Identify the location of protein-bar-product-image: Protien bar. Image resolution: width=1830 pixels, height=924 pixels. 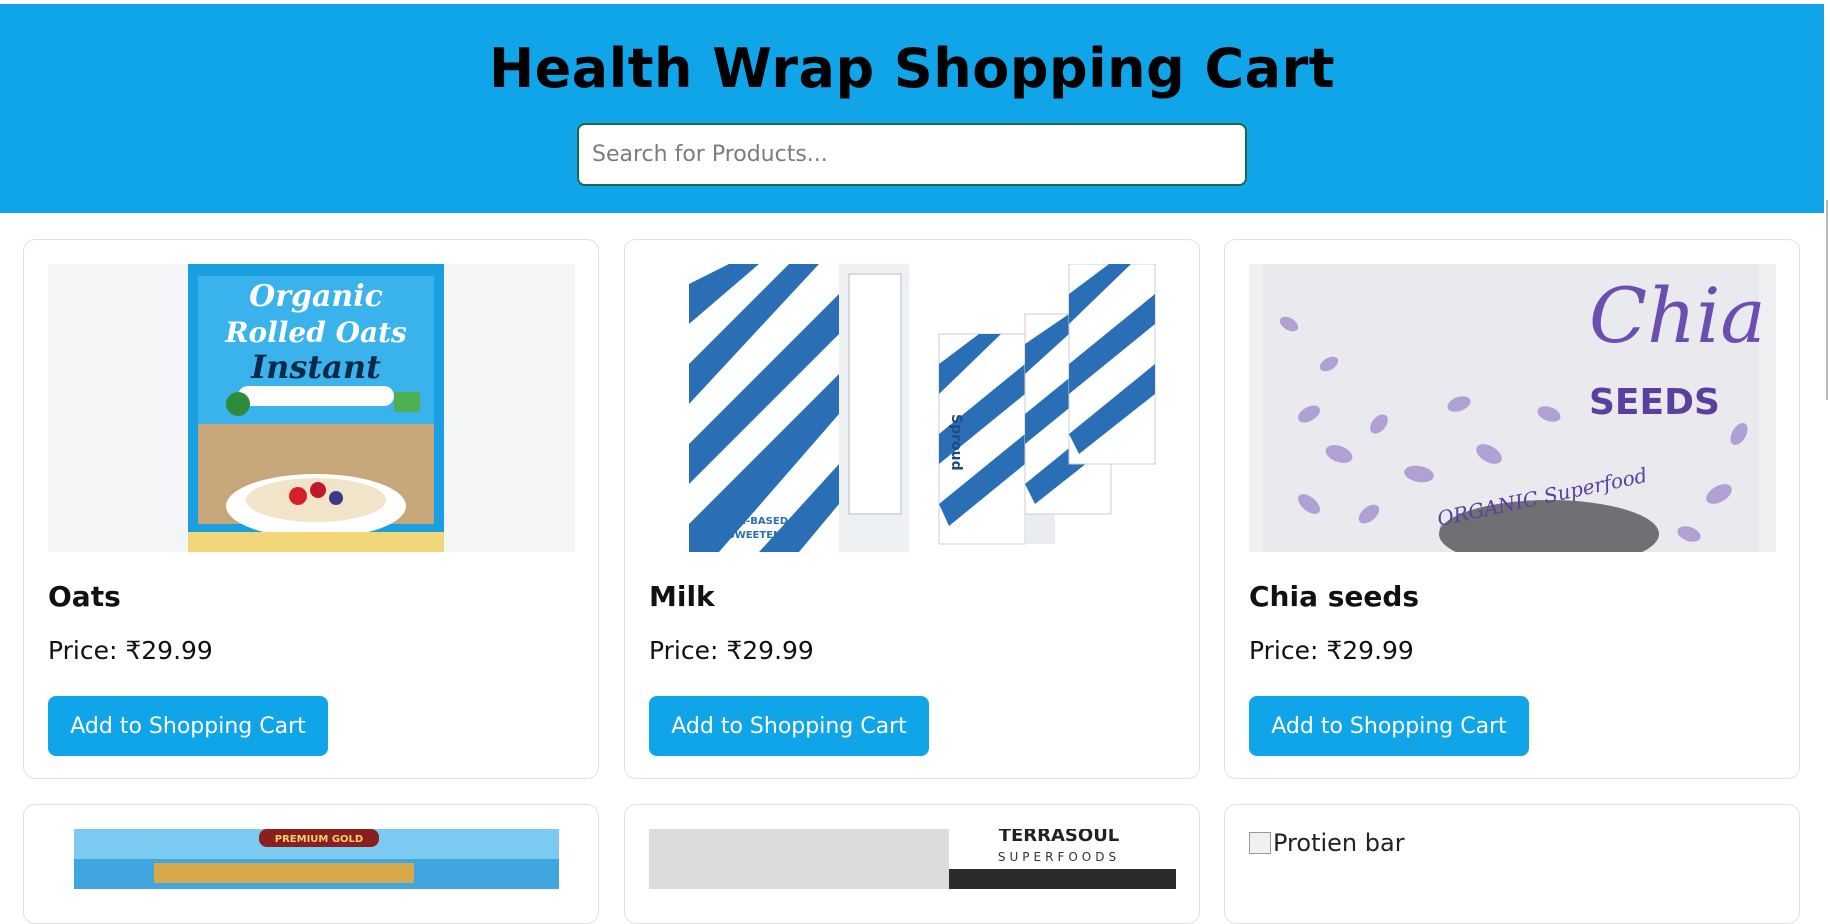
(1327, 843).